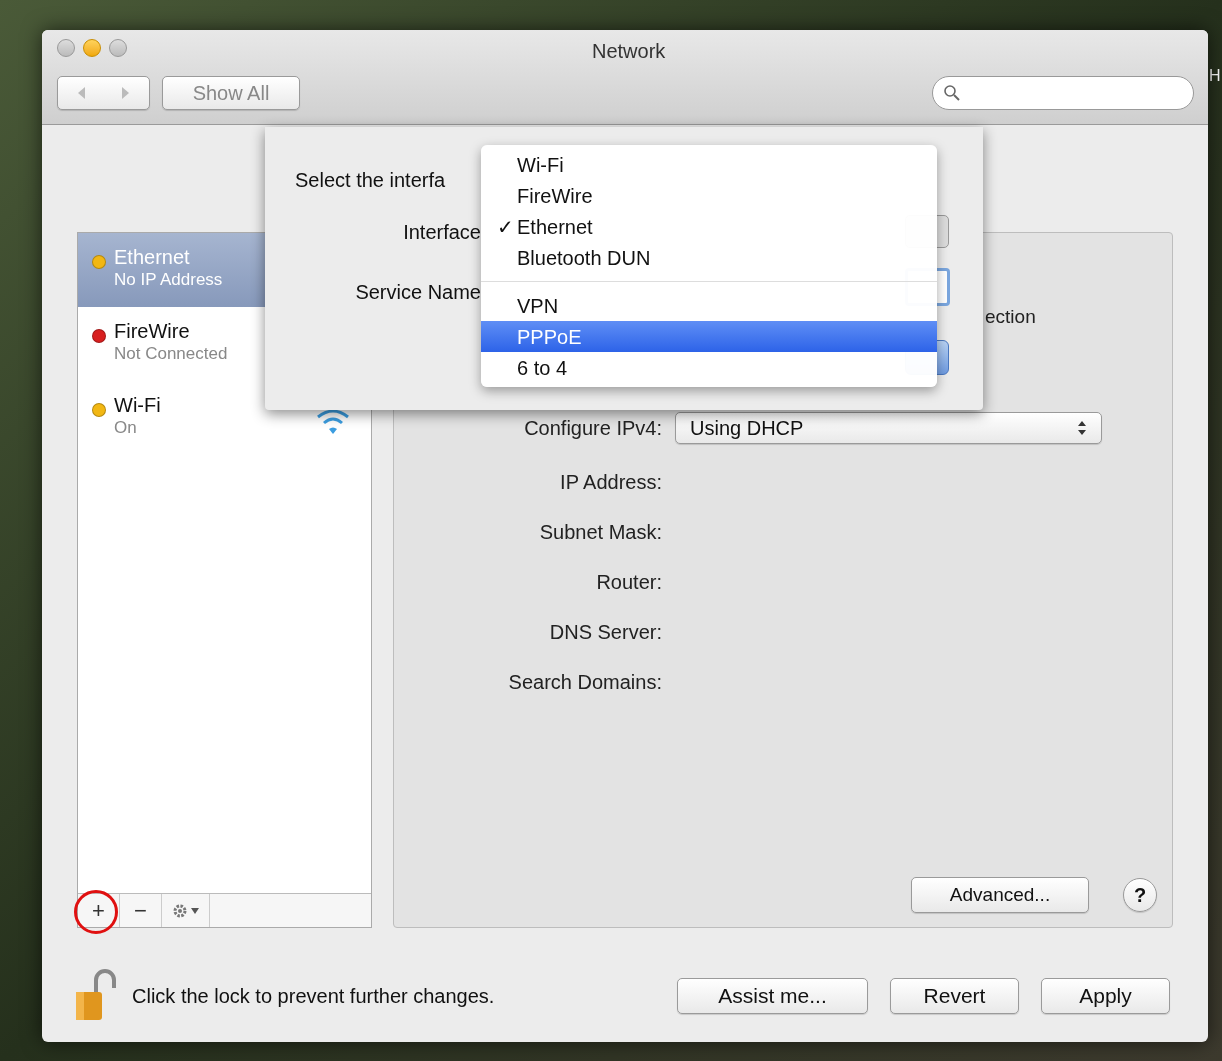  Describe the element at coordinates (709, 226) in the screenshot. I see `menu-item: ✓Ethernet` at that location.